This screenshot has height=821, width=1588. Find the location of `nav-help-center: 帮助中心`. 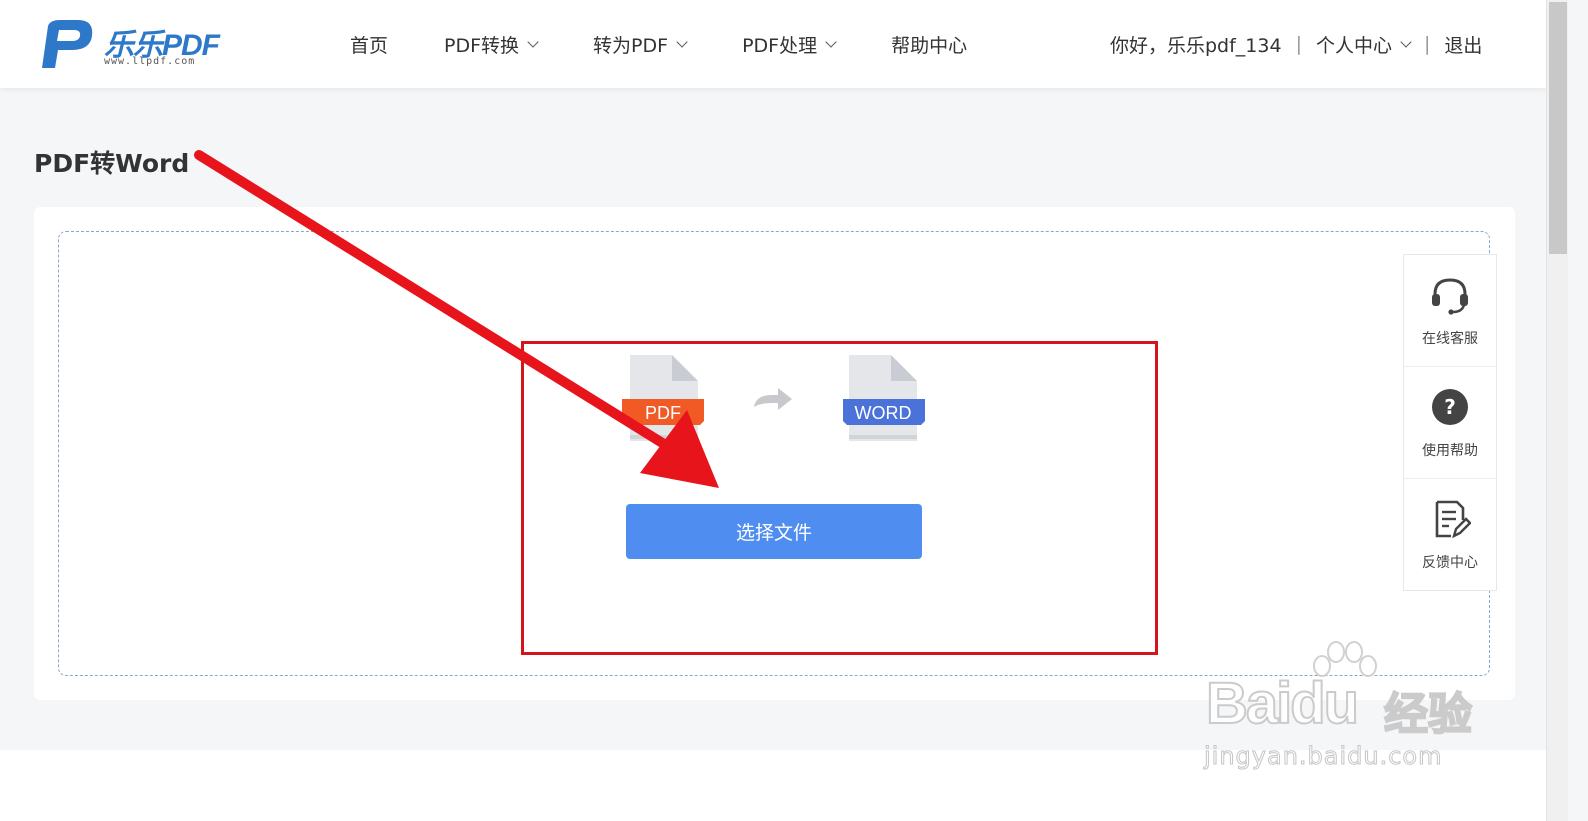

nav-help-center: 帮助中心 is located at coordinates (929, 44).